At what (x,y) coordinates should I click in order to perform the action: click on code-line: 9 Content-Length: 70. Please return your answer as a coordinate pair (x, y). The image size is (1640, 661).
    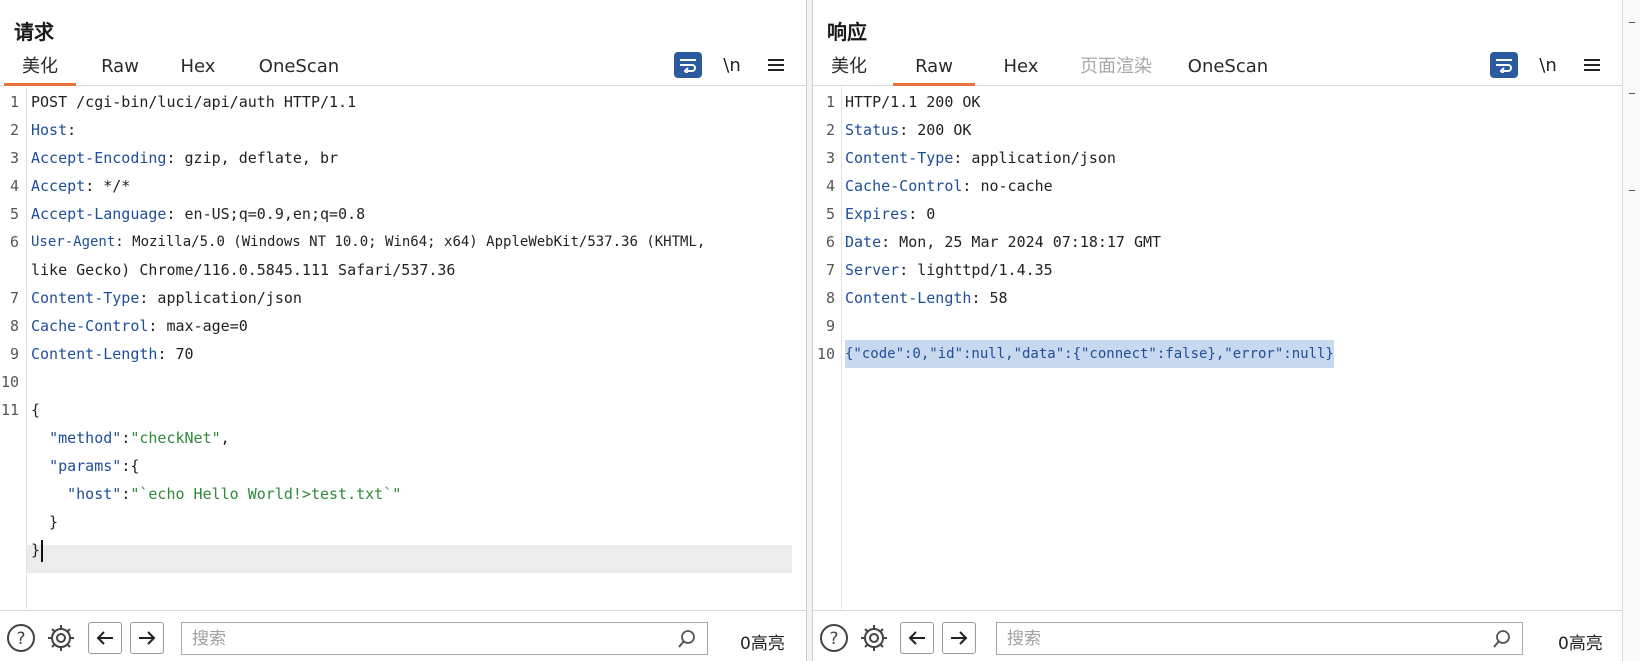
    Looking at the image, I should click on (101, 354).